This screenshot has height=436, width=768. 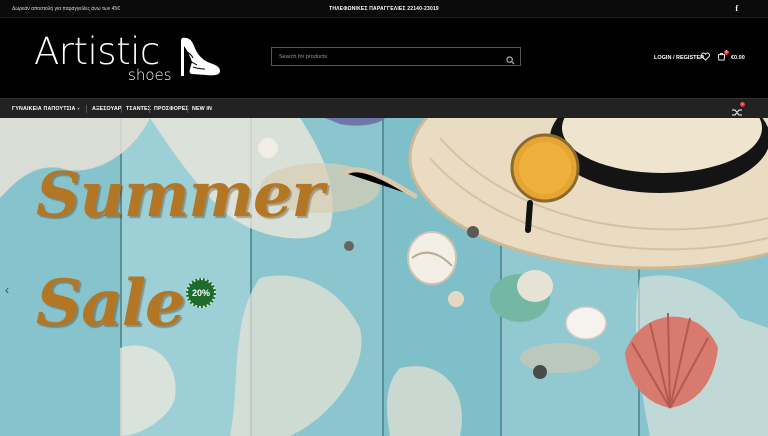 I want to click on search-box, so click(x=396, y=56).